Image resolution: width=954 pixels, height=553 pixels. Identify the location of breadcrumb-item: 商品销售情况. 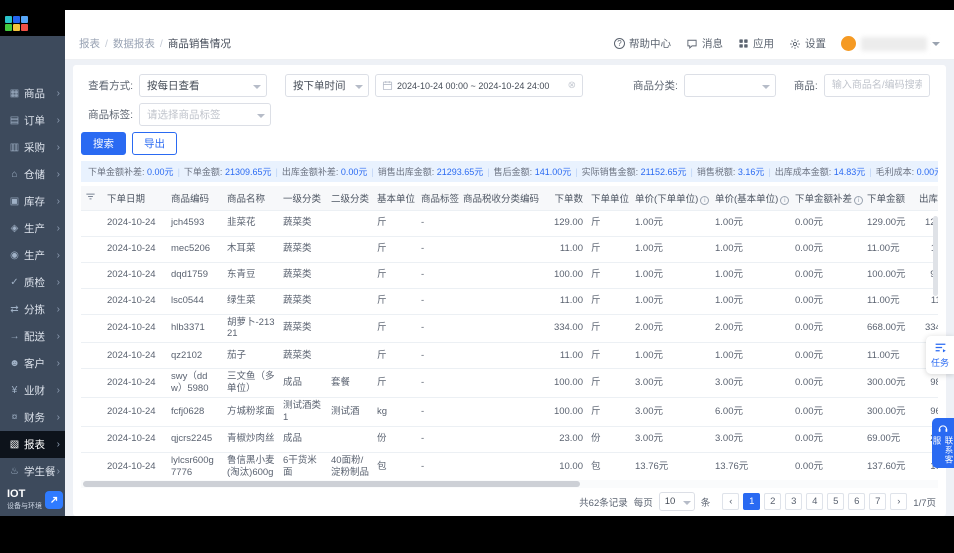
(199, 43).